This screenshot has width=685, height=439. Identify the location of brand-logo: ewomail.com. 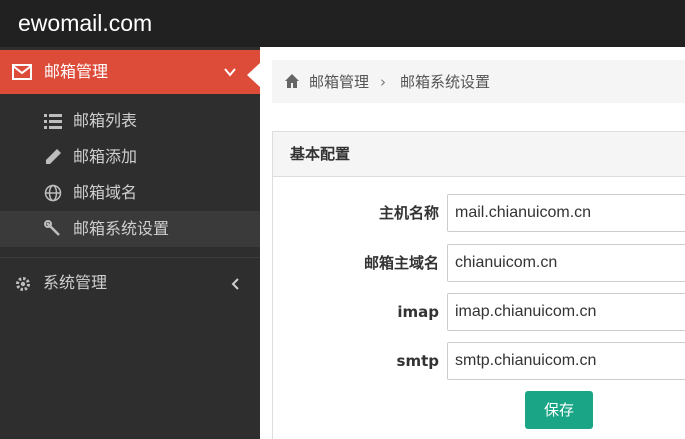
(85, 23).